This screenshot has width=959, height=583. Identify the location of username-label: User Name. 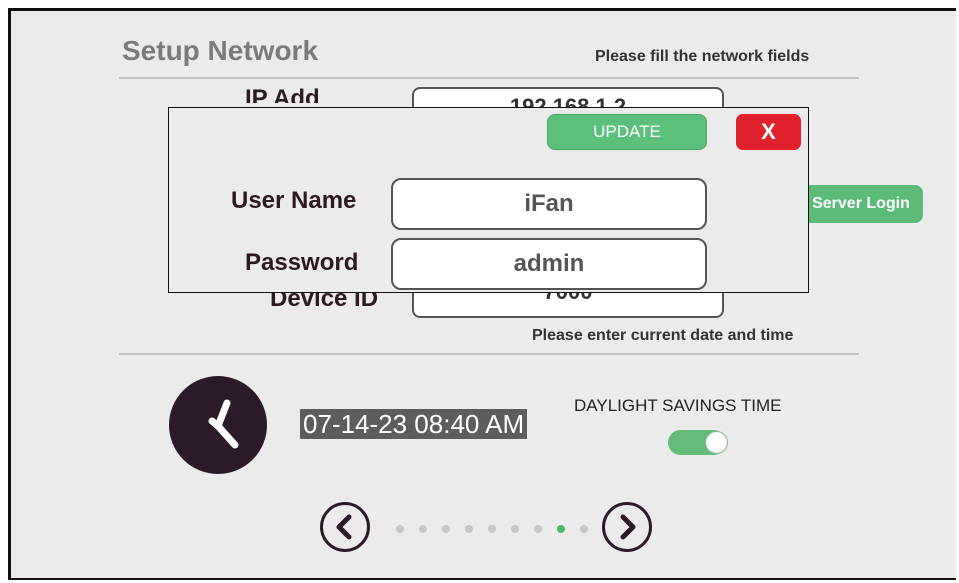
(294, 200).